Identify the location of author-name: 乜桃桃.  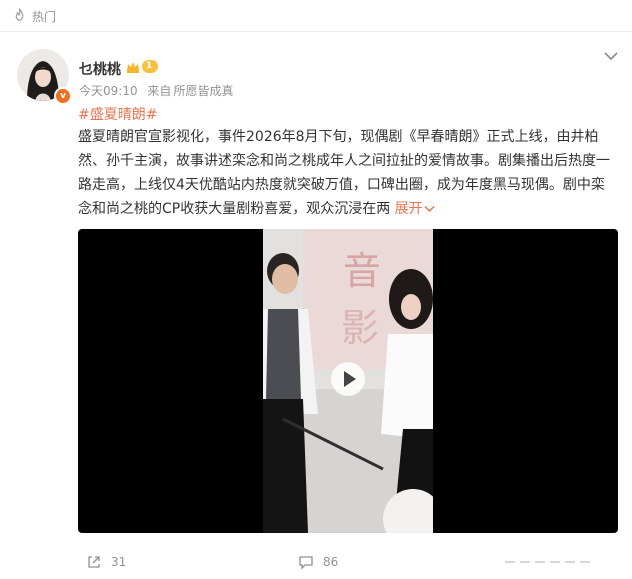
(100, 69).